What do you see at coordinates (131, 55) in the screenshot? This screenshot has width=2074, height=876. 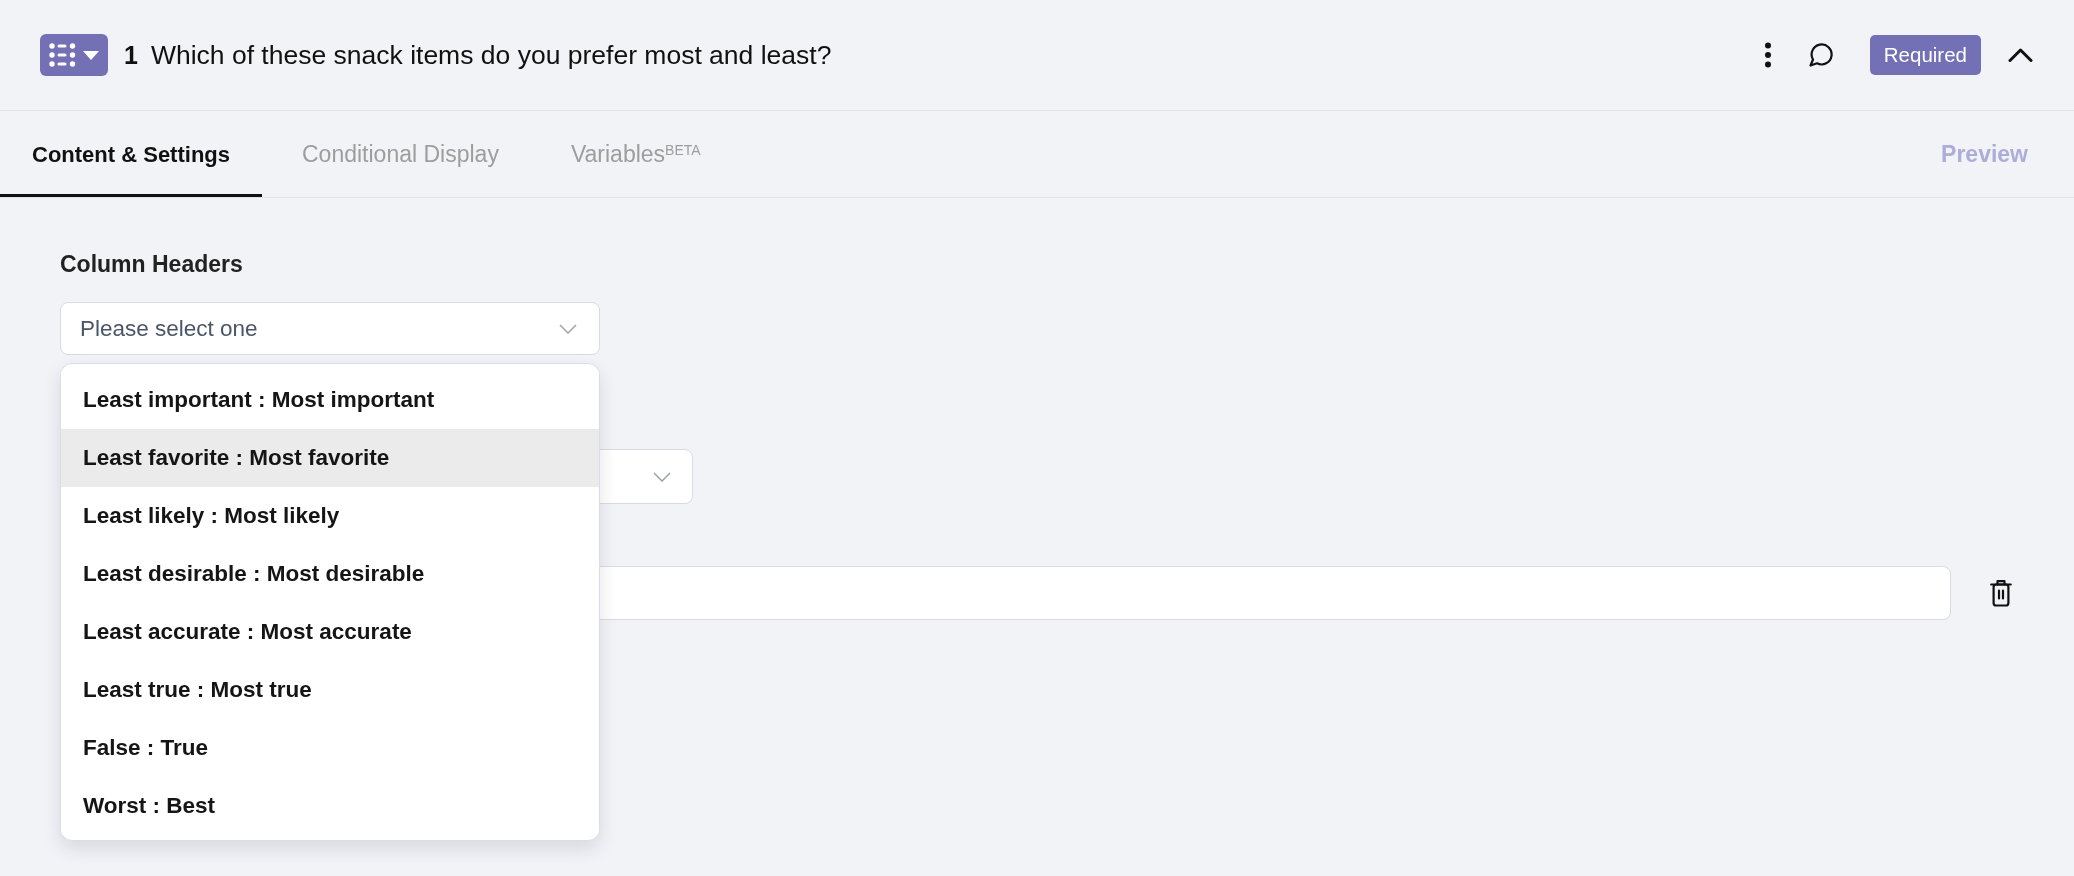 I see `question-number: 1` at bounding box center [131, 55].